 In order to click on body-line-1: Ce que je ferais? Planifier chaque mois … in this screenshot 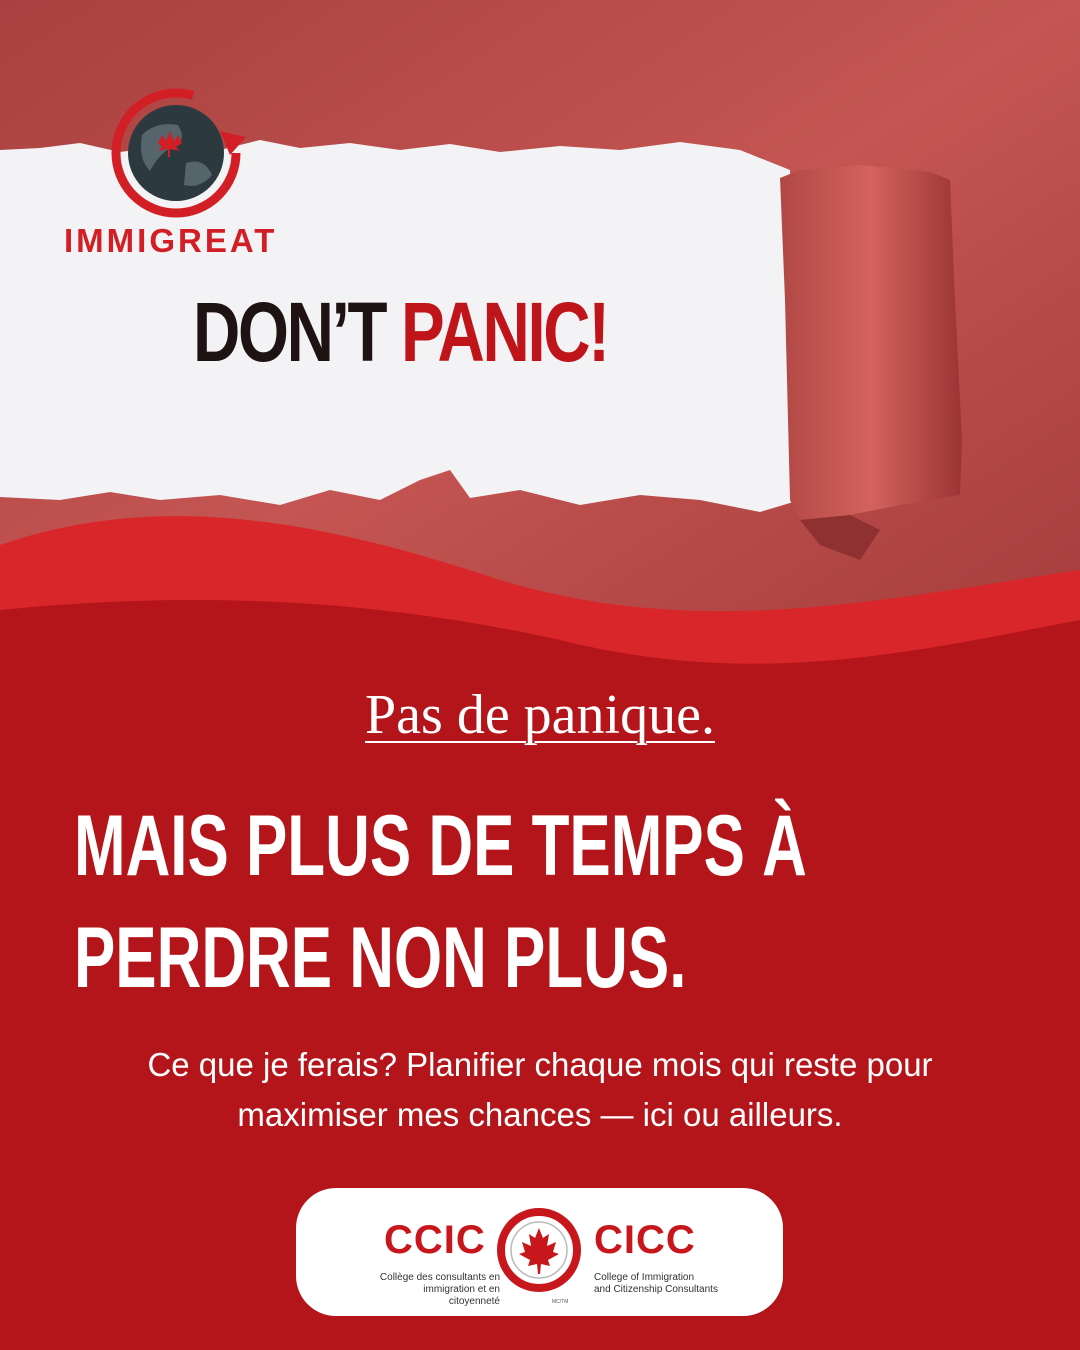, I will do `click(540, 1064)`.